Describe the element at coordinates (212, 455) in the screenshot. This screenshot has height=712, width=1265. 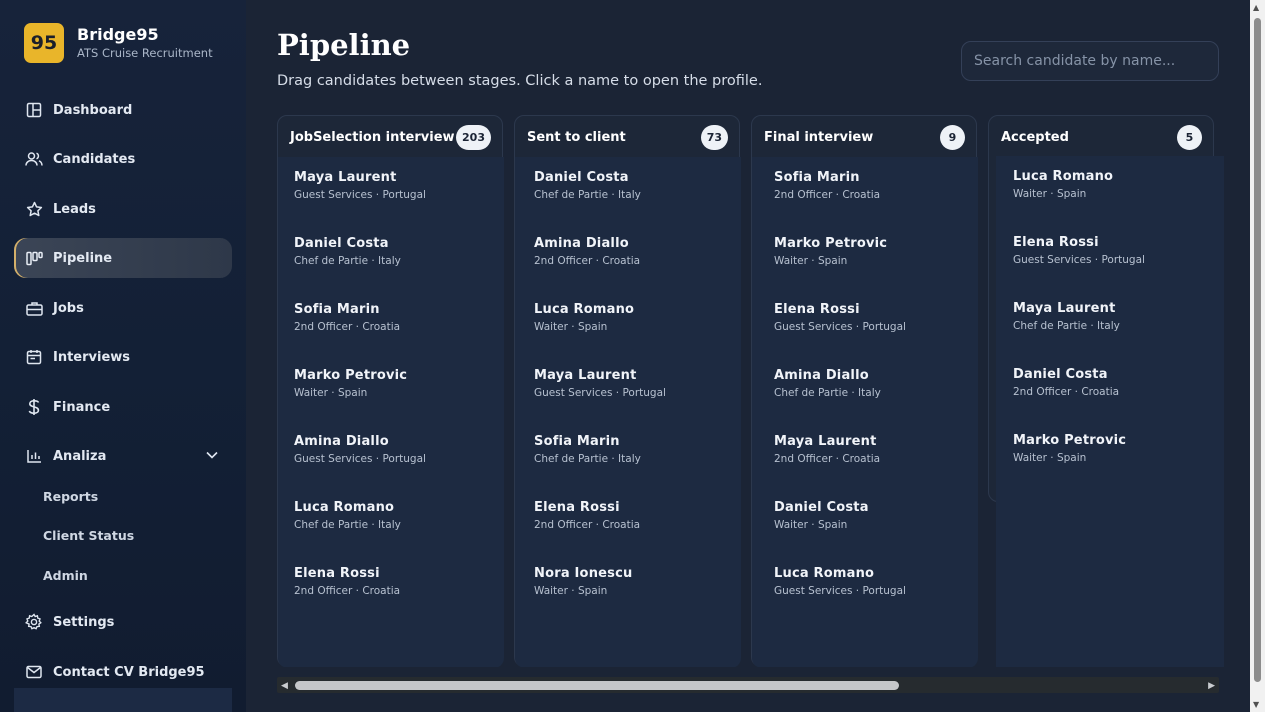
I see `chevron-down-icon` at that location.